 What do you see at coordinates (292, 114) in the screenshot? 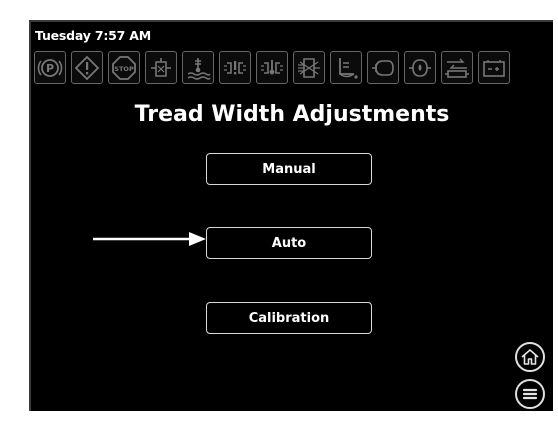
I see `page-title: Tread Width Adjustments` at bounding box center [292, 114].